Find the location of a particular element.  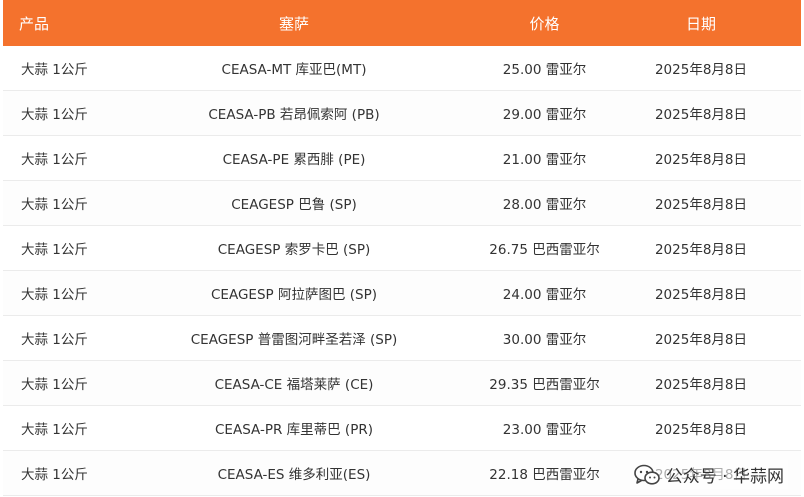

cell-price: 28.00 雷亚尔 is located at coordinates (544, 203).